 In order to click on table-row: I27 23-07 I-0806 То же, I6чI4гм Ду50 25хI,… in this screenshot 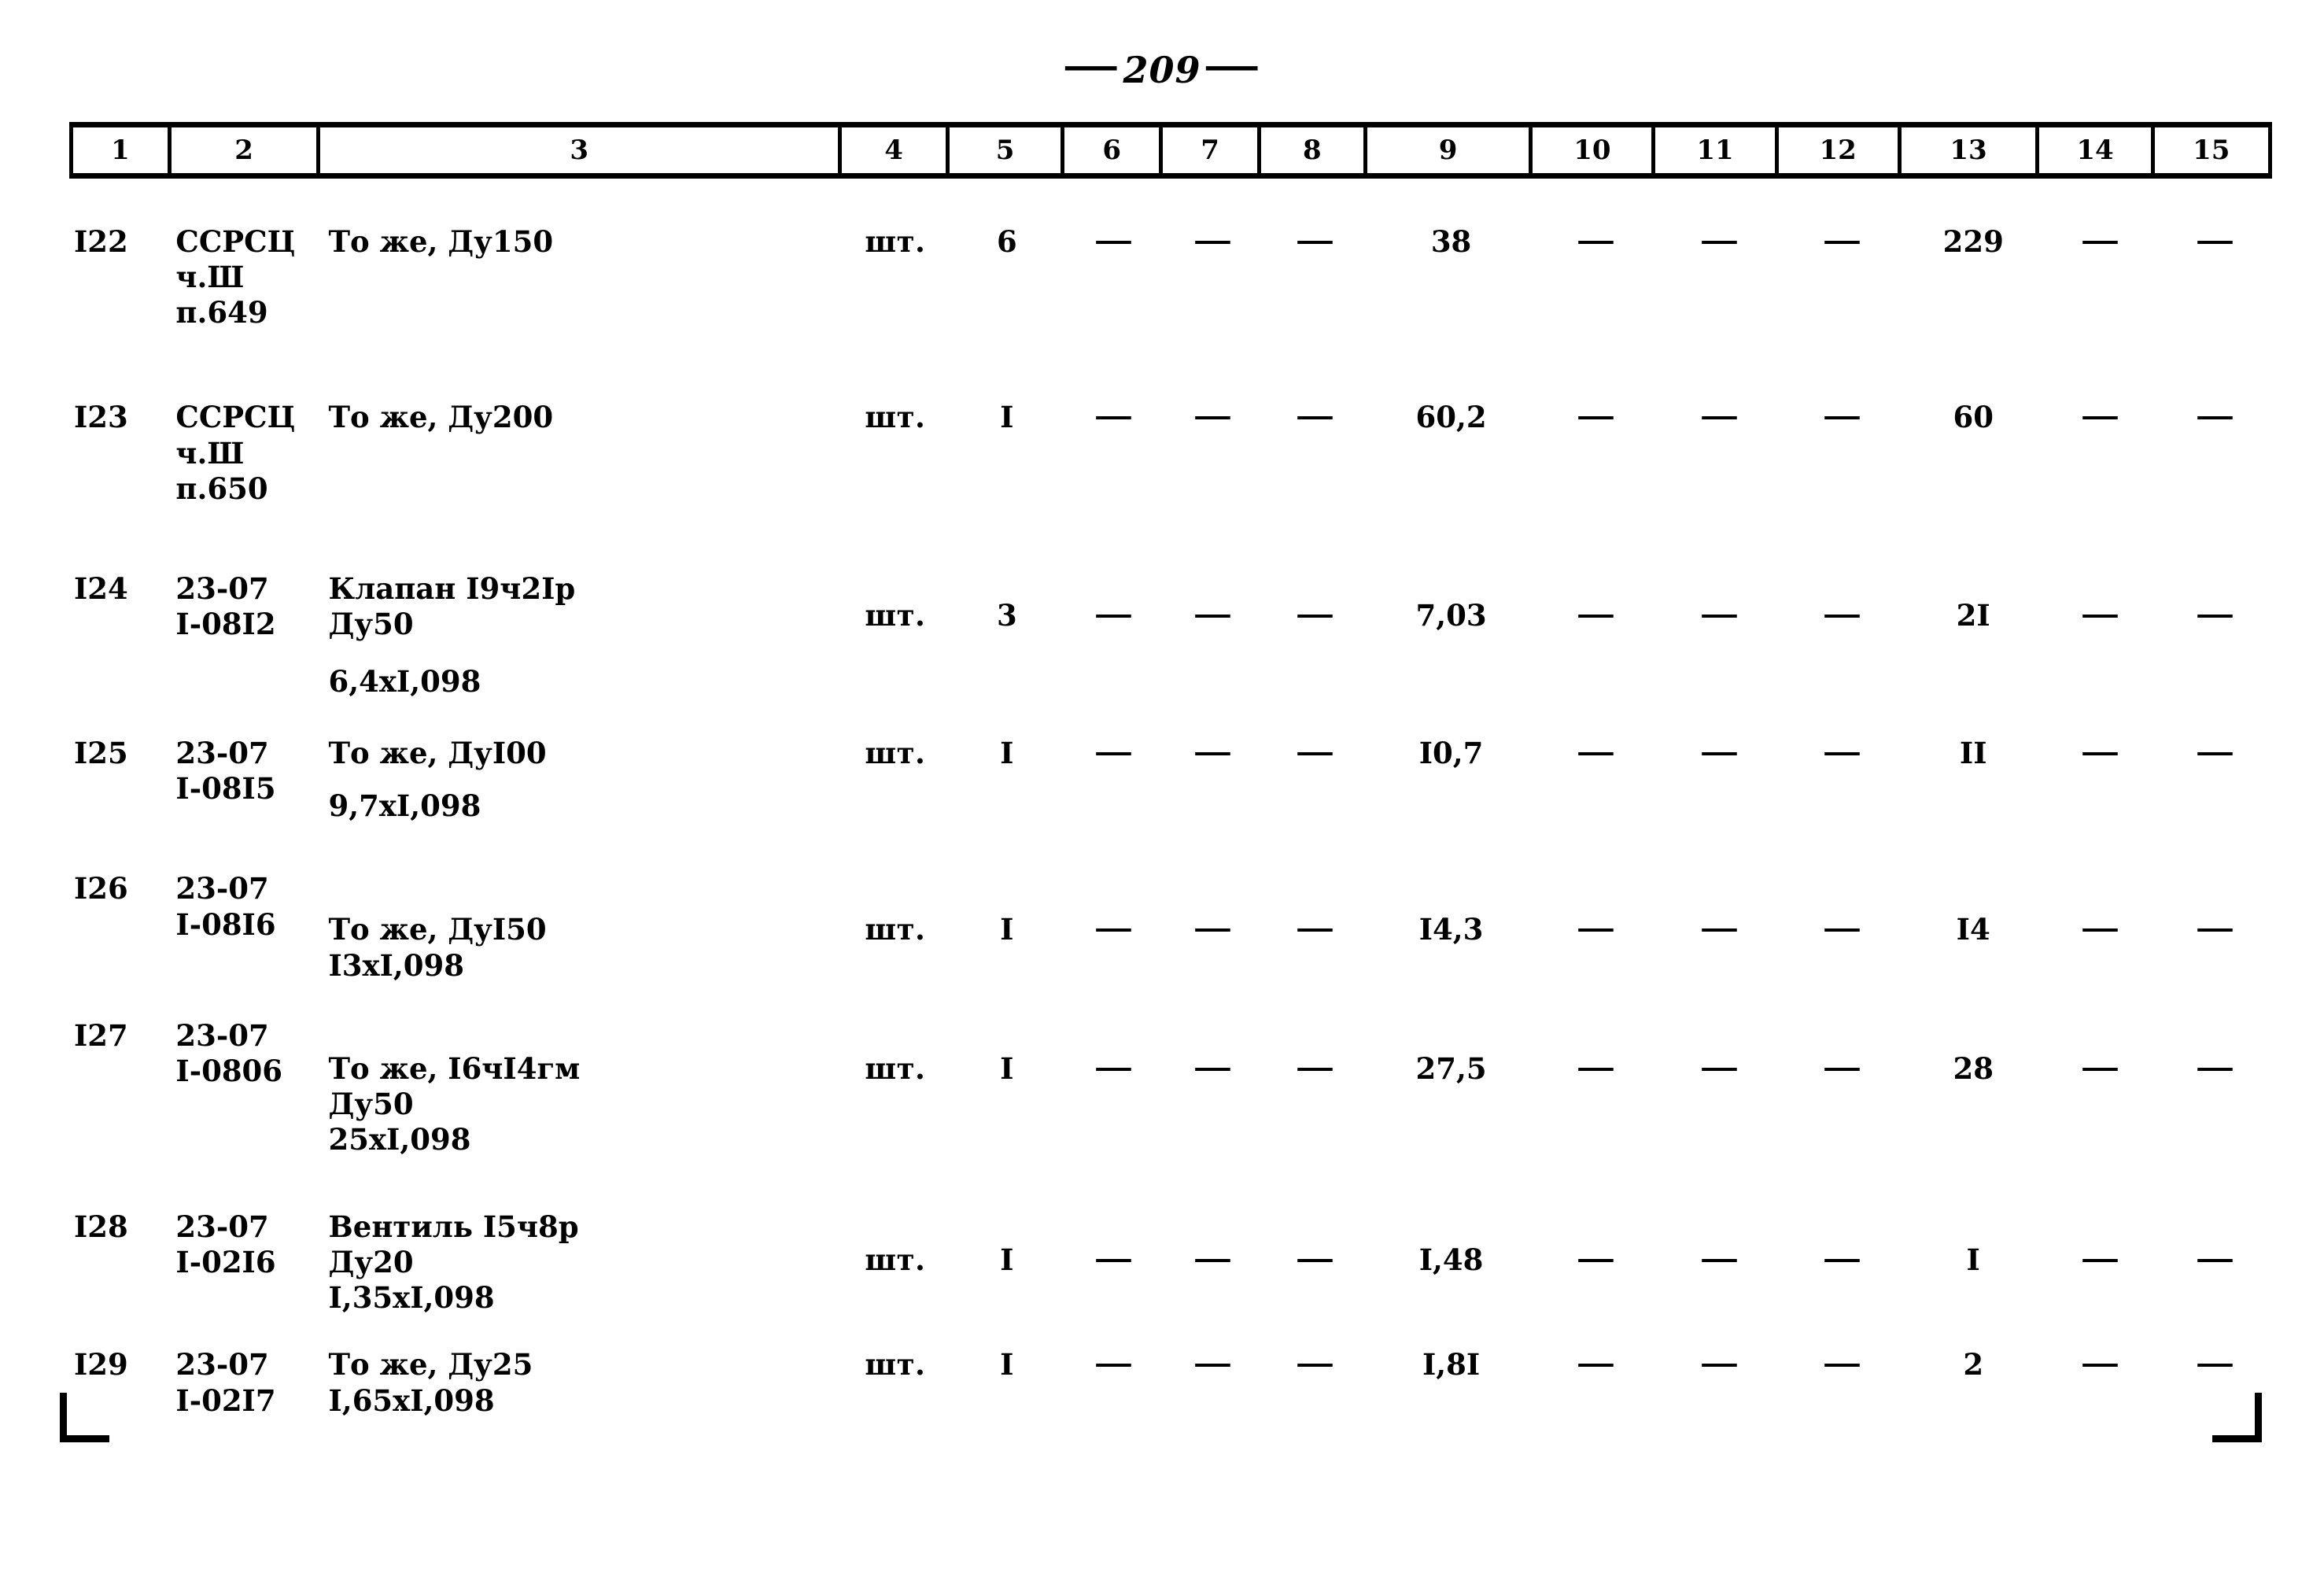, I will do `click(1170, 1087)`.